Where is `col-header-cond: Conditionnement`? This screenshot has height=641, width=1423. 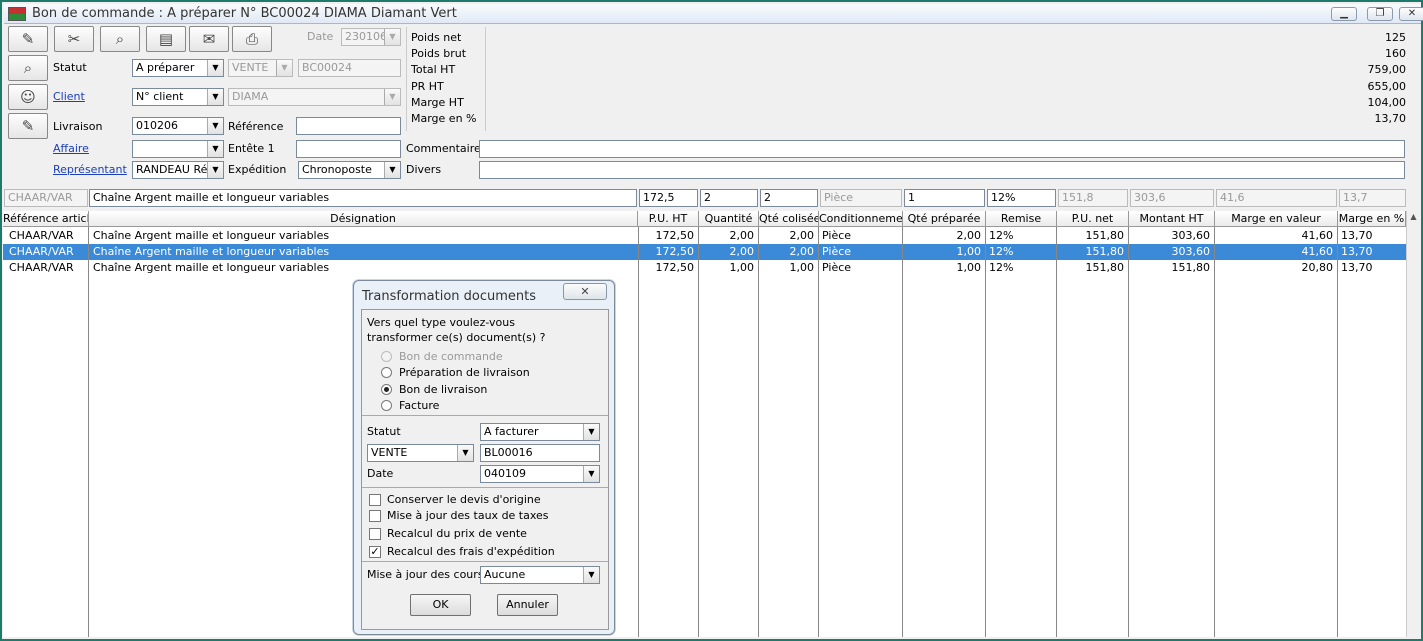 col-header-cond: Conditionnement is located at coordinates (861, 219).